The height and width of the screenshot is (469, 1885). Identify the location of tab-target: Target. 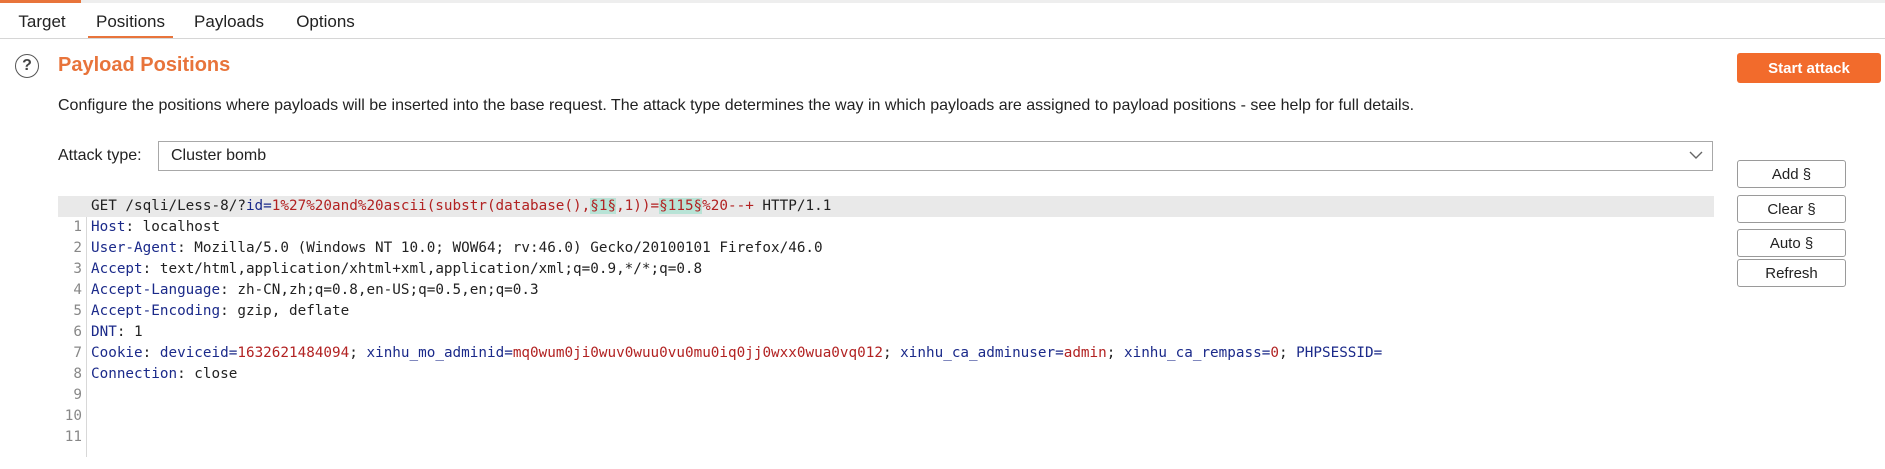
(42, 20).